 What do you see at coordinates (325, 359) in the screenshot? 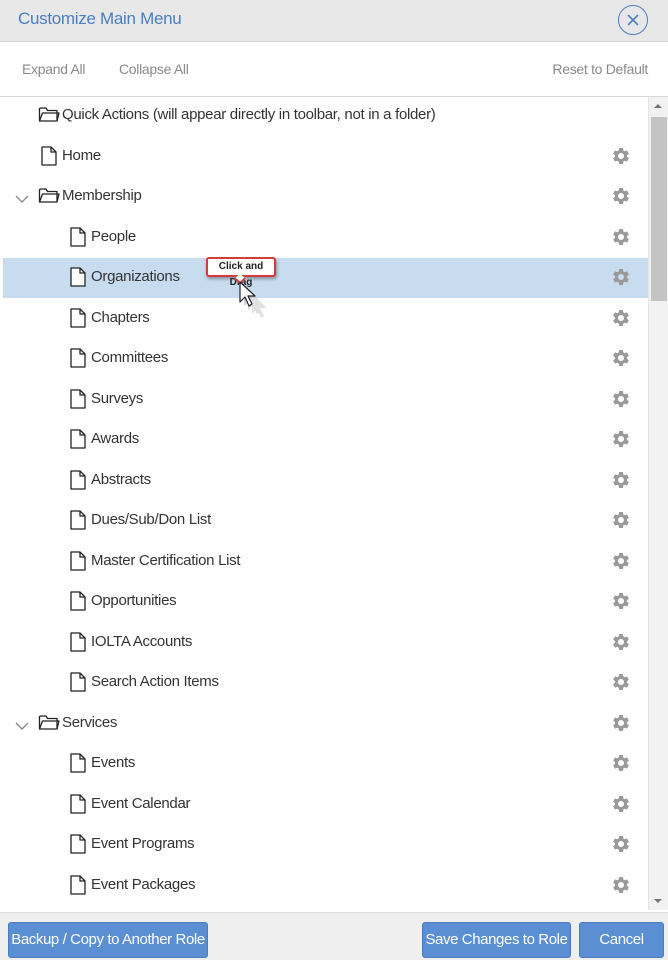
I see `tree-item-row: Committees` at bounding box center [325, 359].